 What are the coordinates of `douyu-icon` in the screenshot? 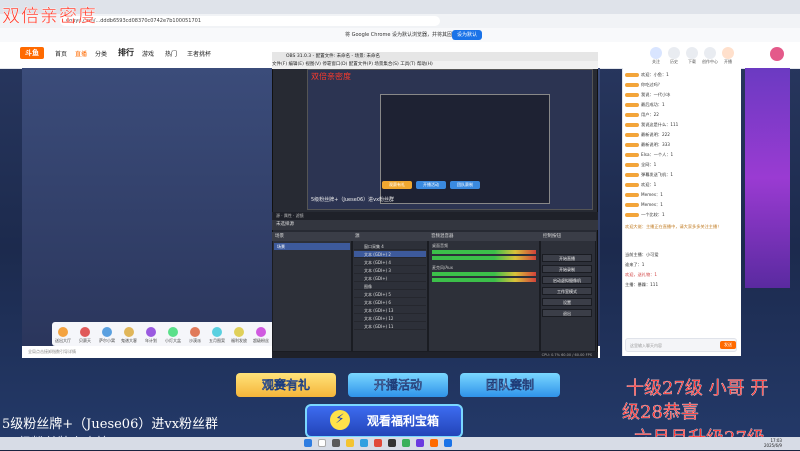 It's located at (434, 443).